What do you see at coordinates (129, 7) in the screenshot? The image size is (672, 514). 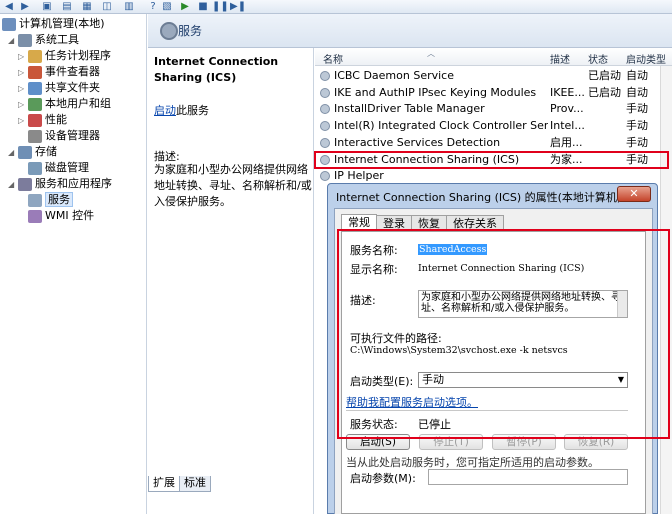 I see `show-hide-icon: ▥` at bounding box center [129, 7].